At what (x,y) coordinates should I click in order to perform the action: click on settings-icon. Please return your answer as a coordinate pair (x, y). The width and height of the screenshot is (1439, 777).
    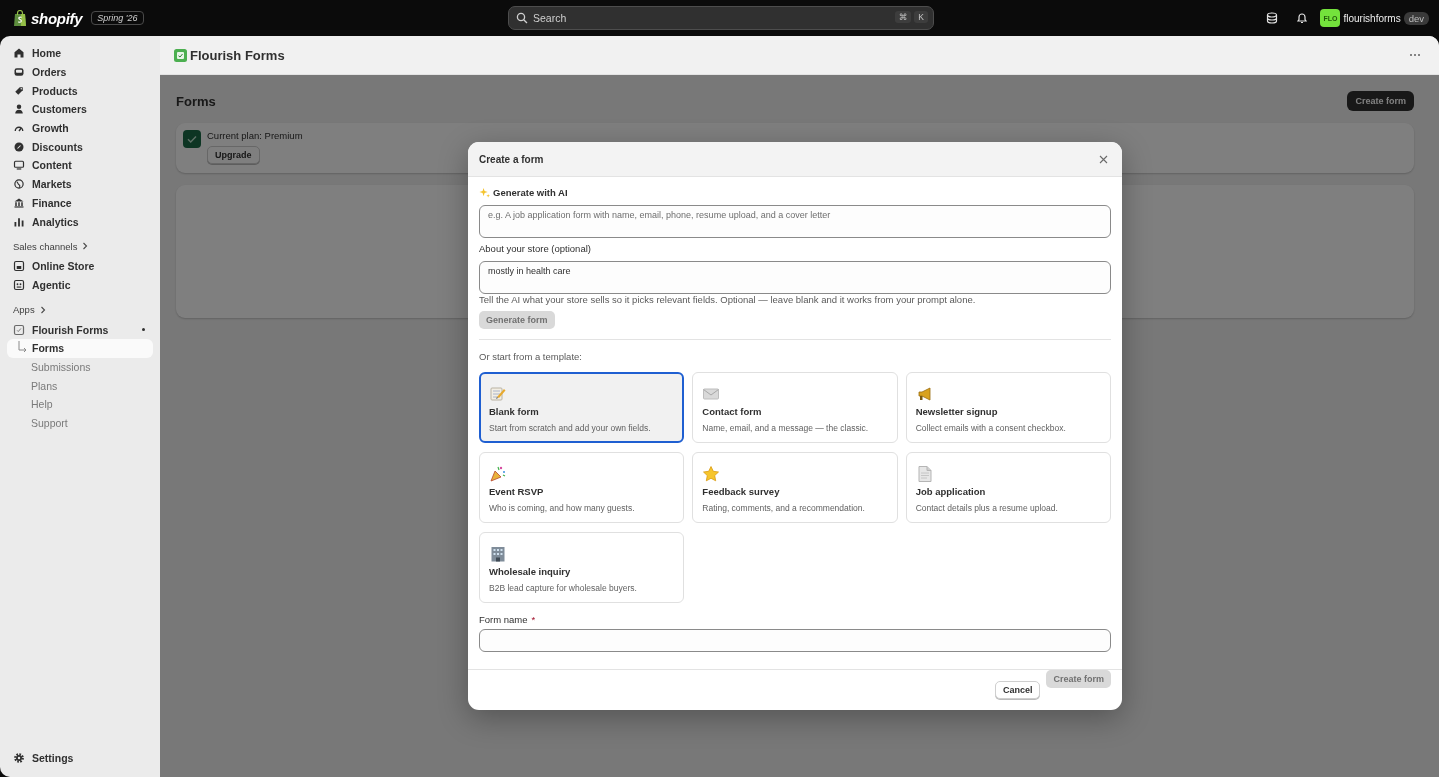
    Looking at the image, I should click on (19, 757).